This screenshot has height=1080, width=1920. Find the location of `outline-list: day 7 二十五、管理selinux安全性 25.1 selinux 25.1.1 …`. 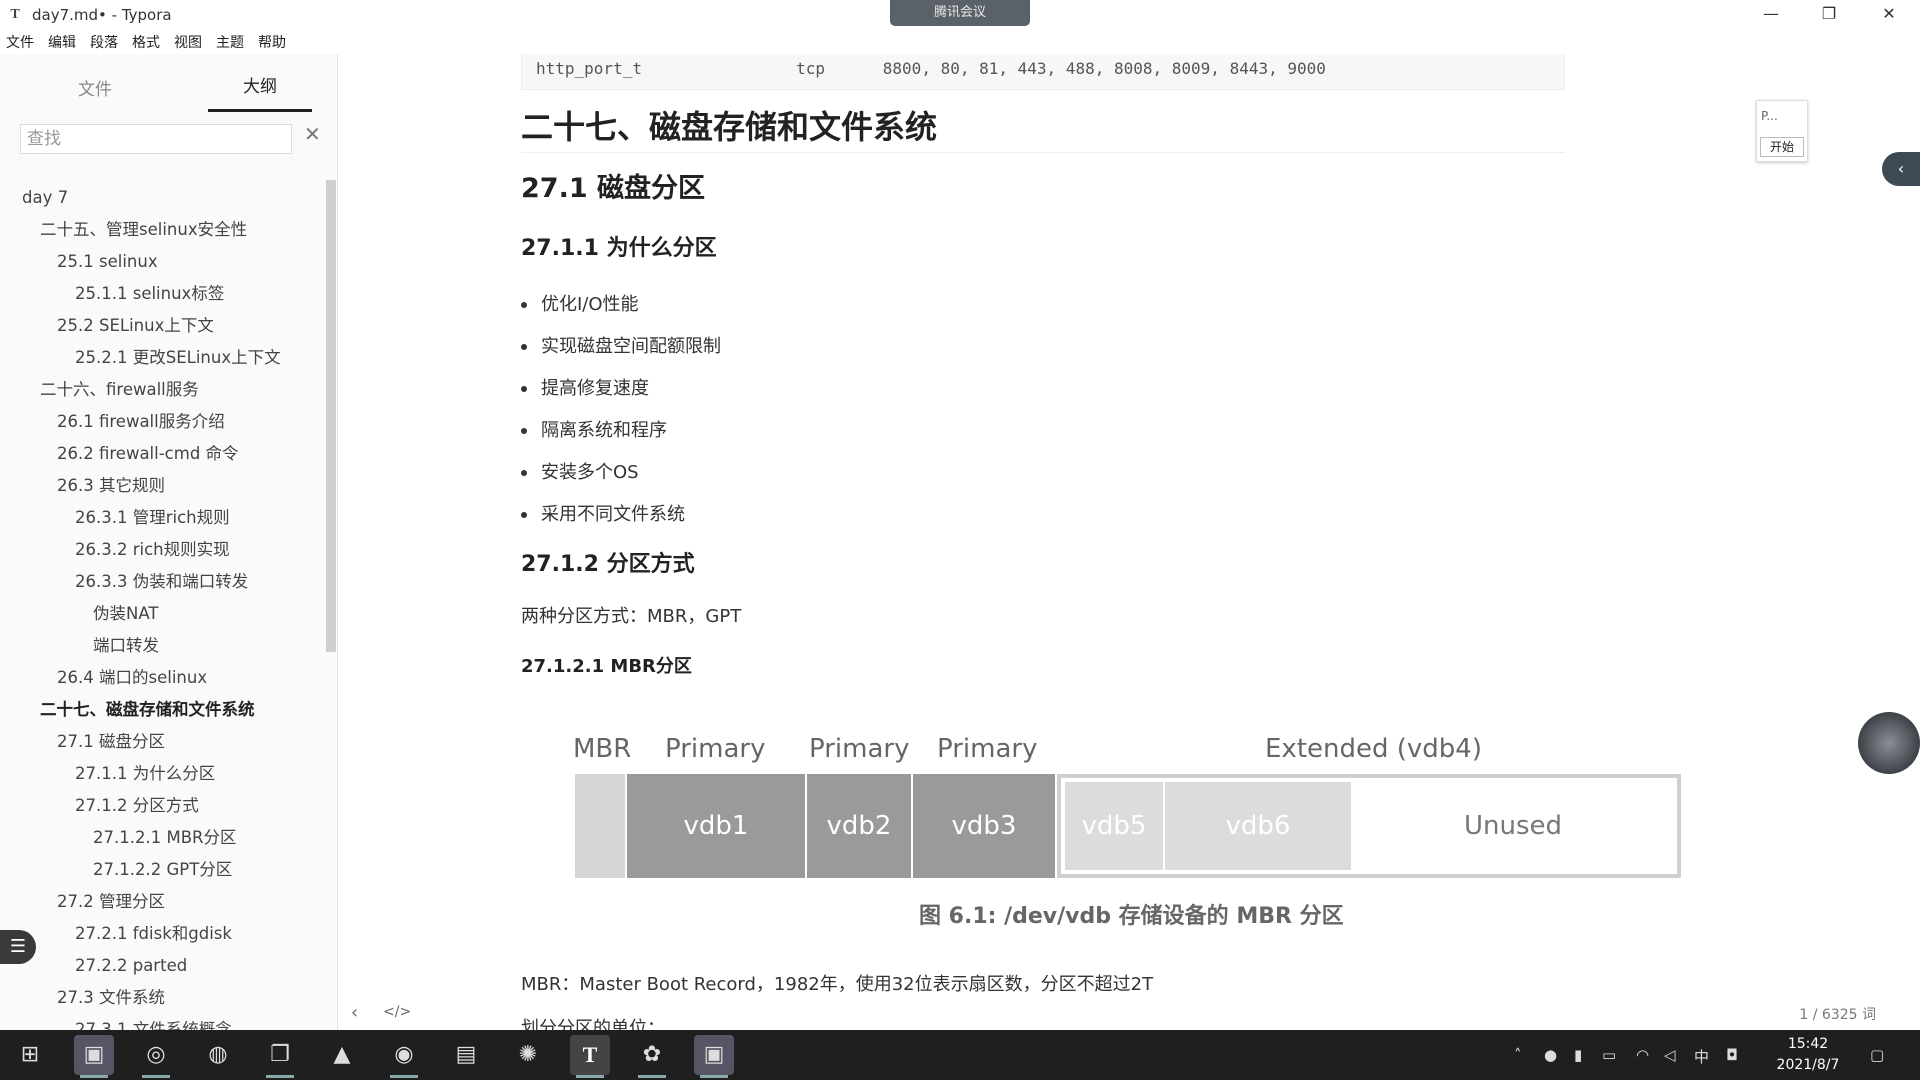

outline-list: day 7 二十五、管理selinux安全性 25.1 selinux 25.1.1 … is located at coordinates (163, 606).